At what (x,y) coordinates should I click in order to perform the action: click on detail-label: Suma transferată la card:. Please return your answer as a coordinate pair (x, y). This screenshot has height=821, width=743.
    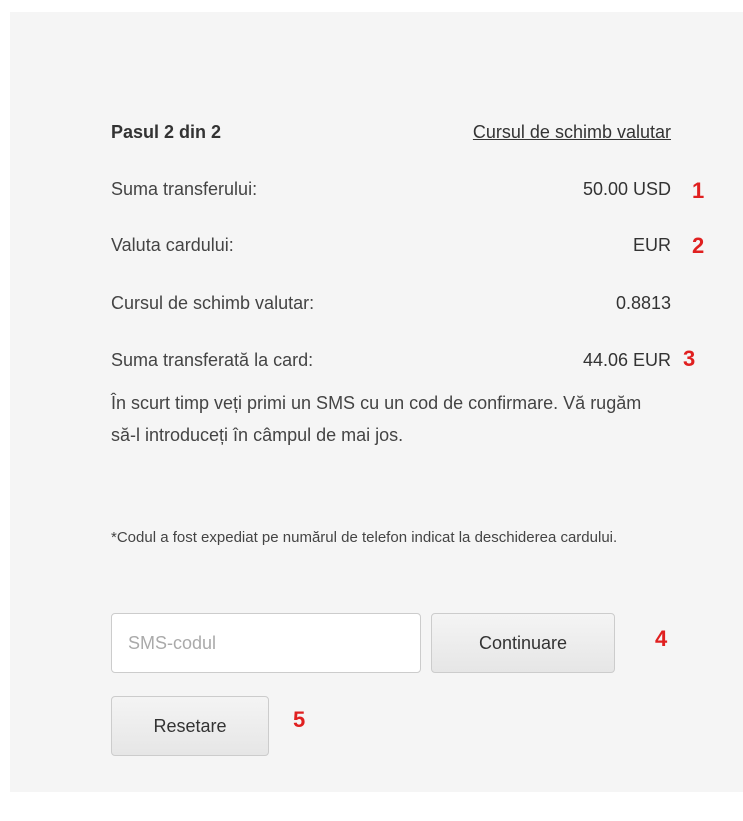
    Looking at the image, I should click on (212, 360).